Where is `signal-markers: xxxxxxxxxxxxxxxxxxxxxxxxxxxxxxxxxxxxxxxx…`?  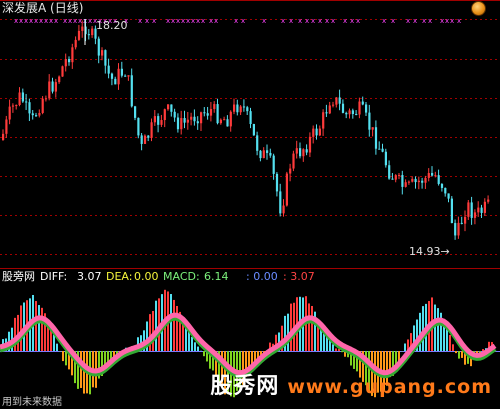
signal-markers: xxxxxxxxxxxxxxxxxxxxxxxxxxxxxxxxxxxxxxxx… is located at coordinates (237, 21).